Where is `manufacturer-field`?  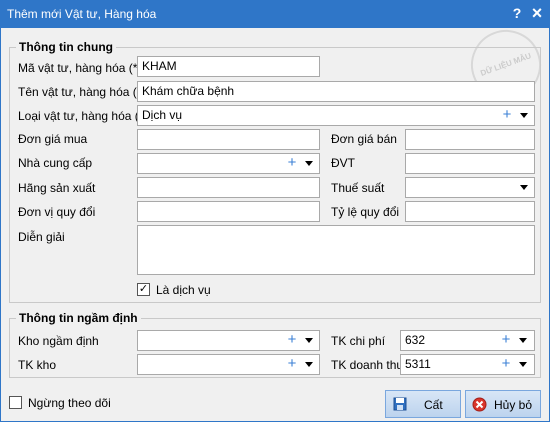
manufacturer-field is located at coordinates (228, 187).